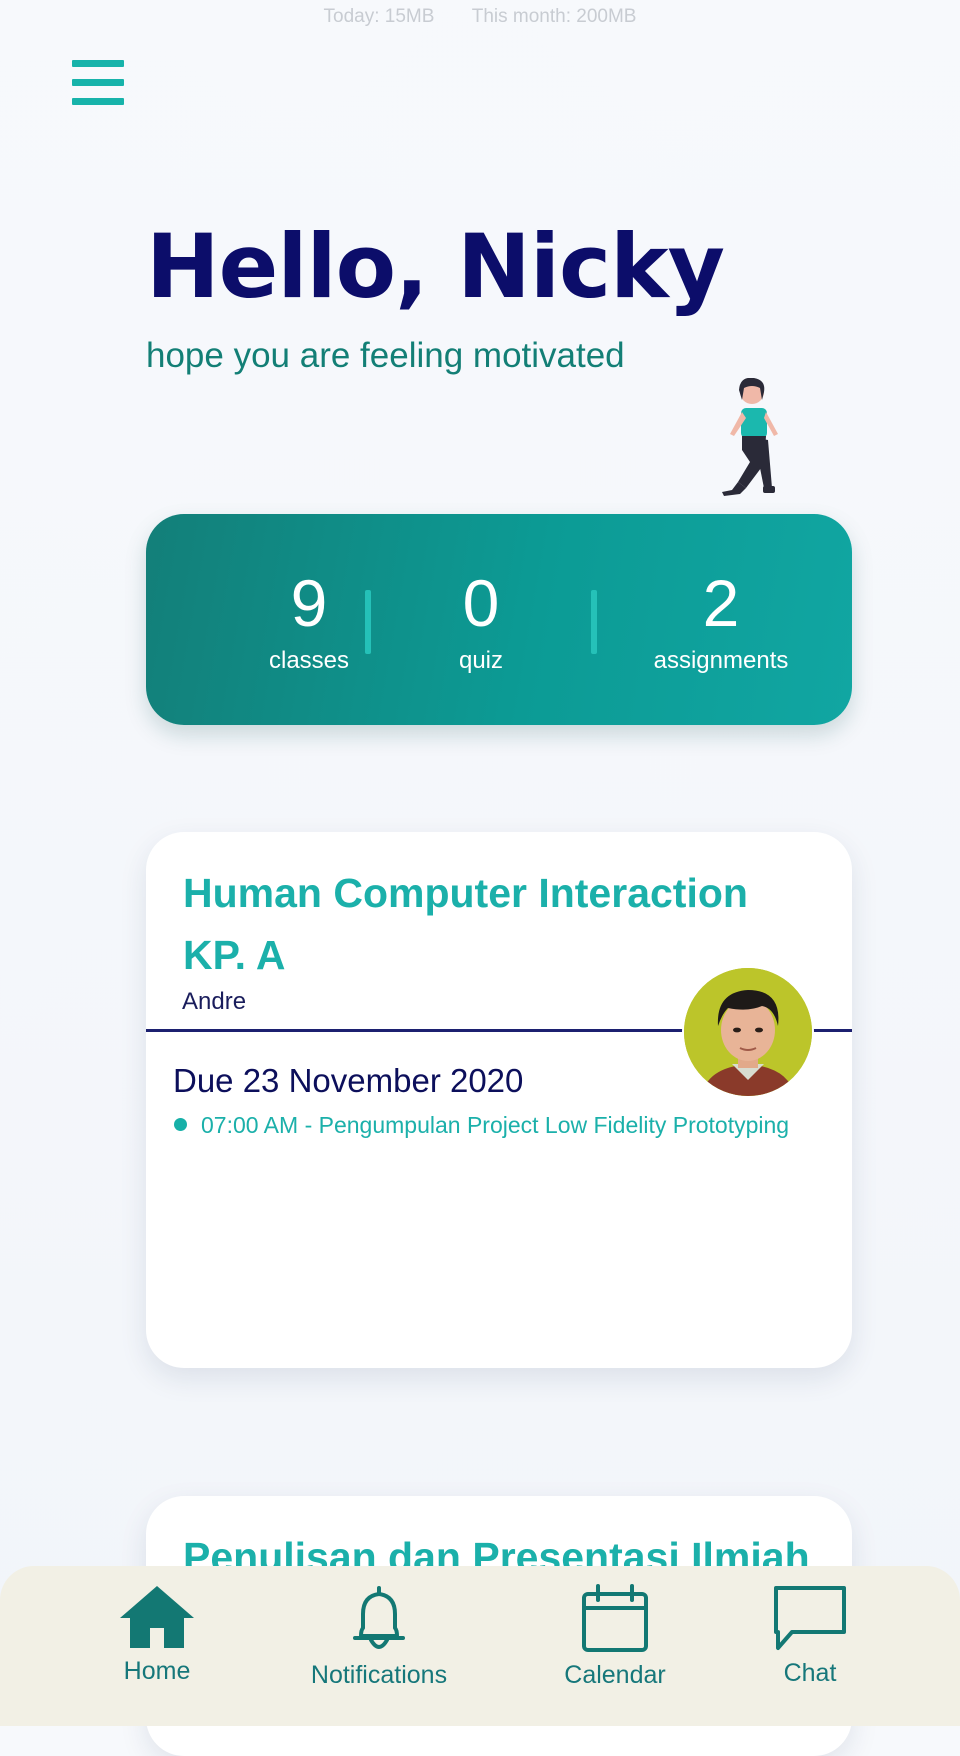  I want to click on bullet-icon, so click(180, 1125).